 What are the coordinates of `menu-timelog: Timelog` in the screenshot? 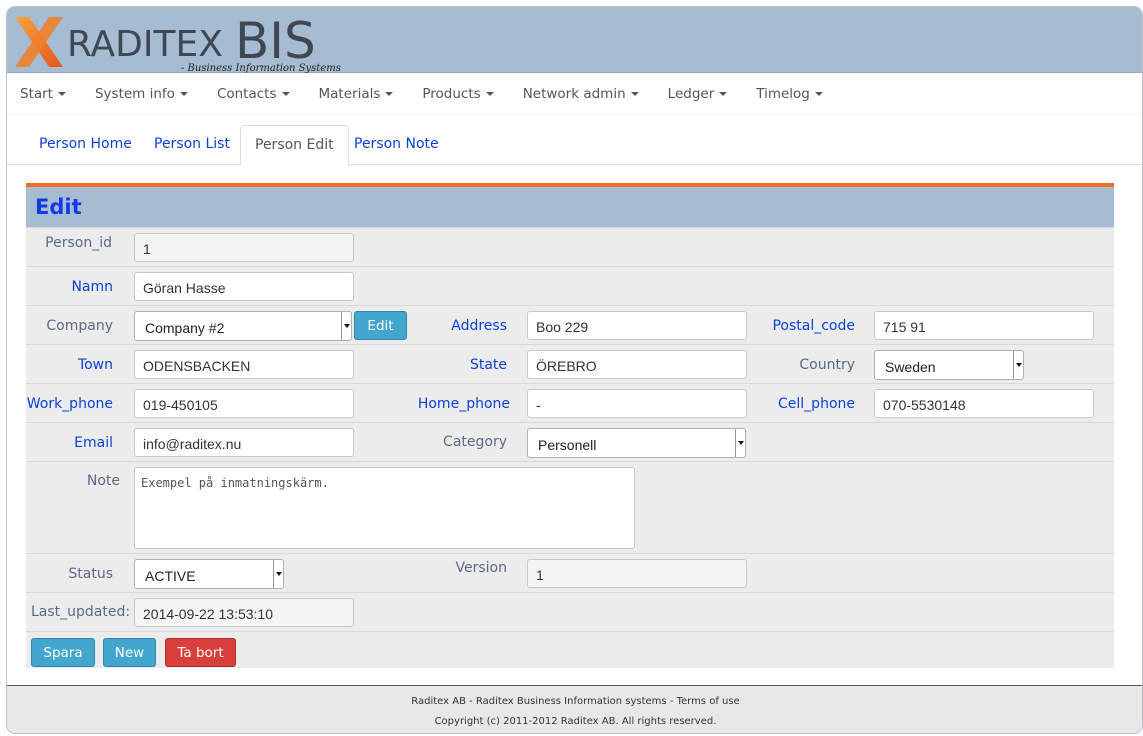 It's located at (789, 94).